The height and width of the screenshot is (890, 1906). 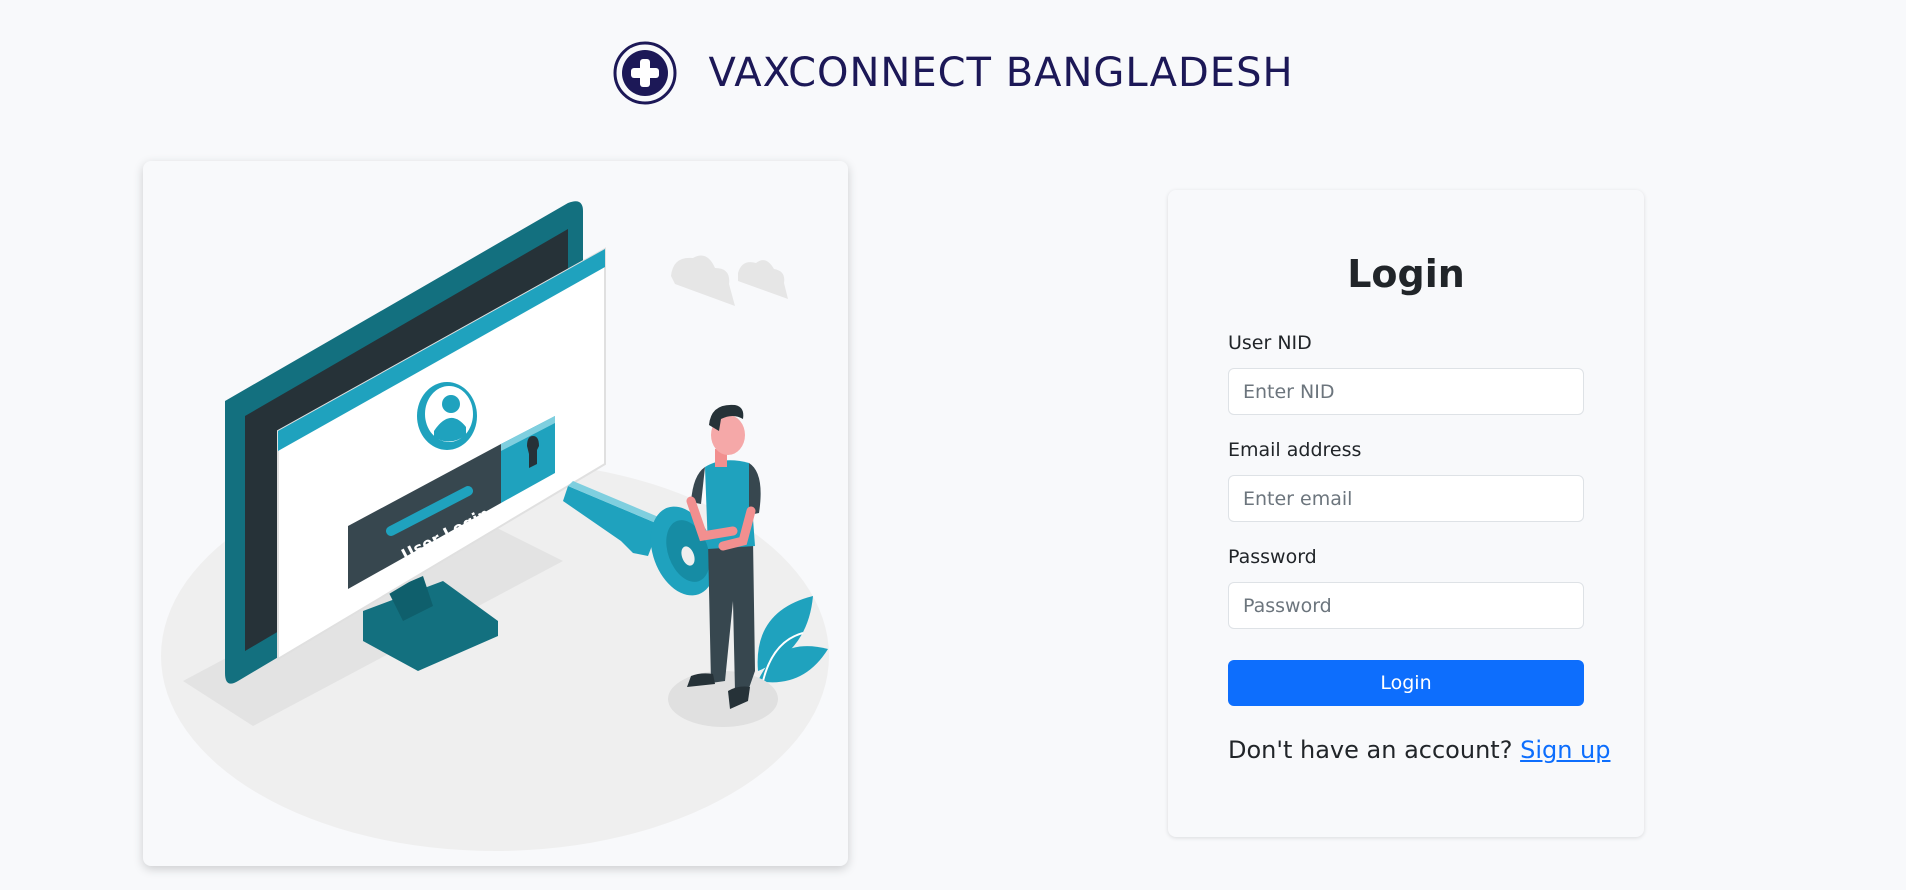 I want to click on brand-name: VAXCONNECT BANGLADESH, so click(x=1001, y=73).